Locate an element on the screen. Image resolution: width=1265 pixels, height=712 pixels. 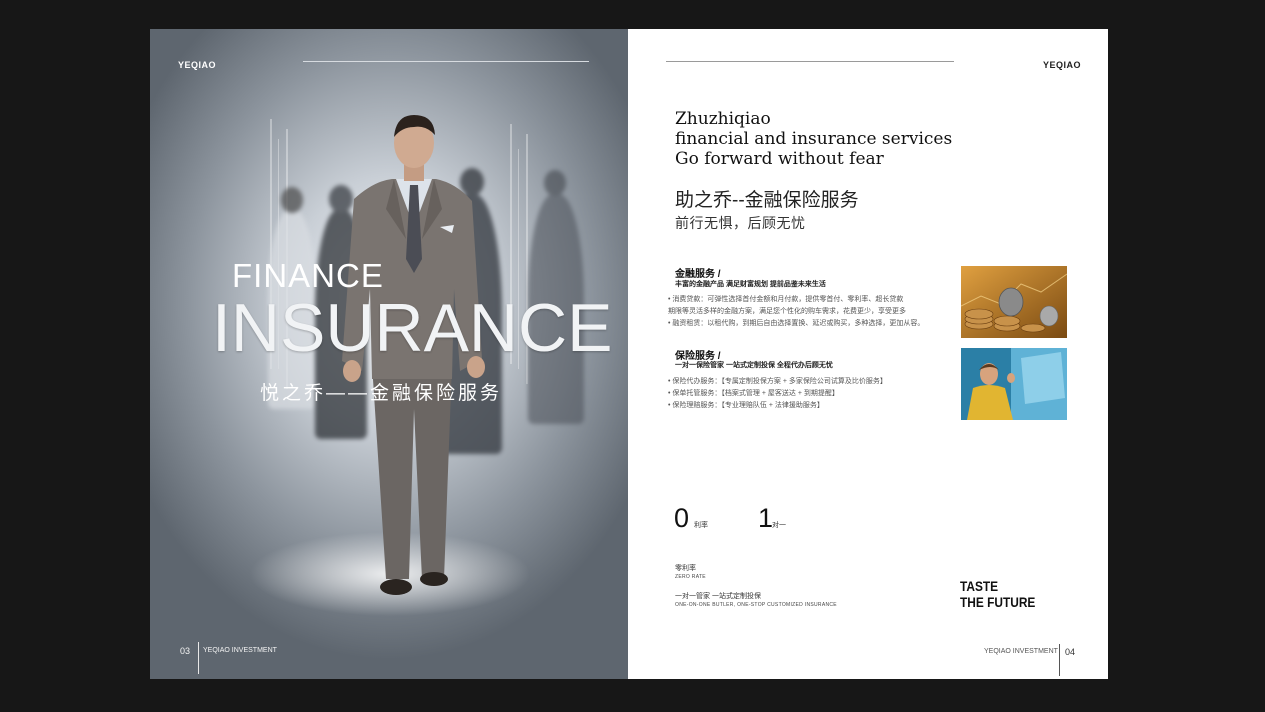
stat-number-zero: 0 is located at coordinates (682, 518).